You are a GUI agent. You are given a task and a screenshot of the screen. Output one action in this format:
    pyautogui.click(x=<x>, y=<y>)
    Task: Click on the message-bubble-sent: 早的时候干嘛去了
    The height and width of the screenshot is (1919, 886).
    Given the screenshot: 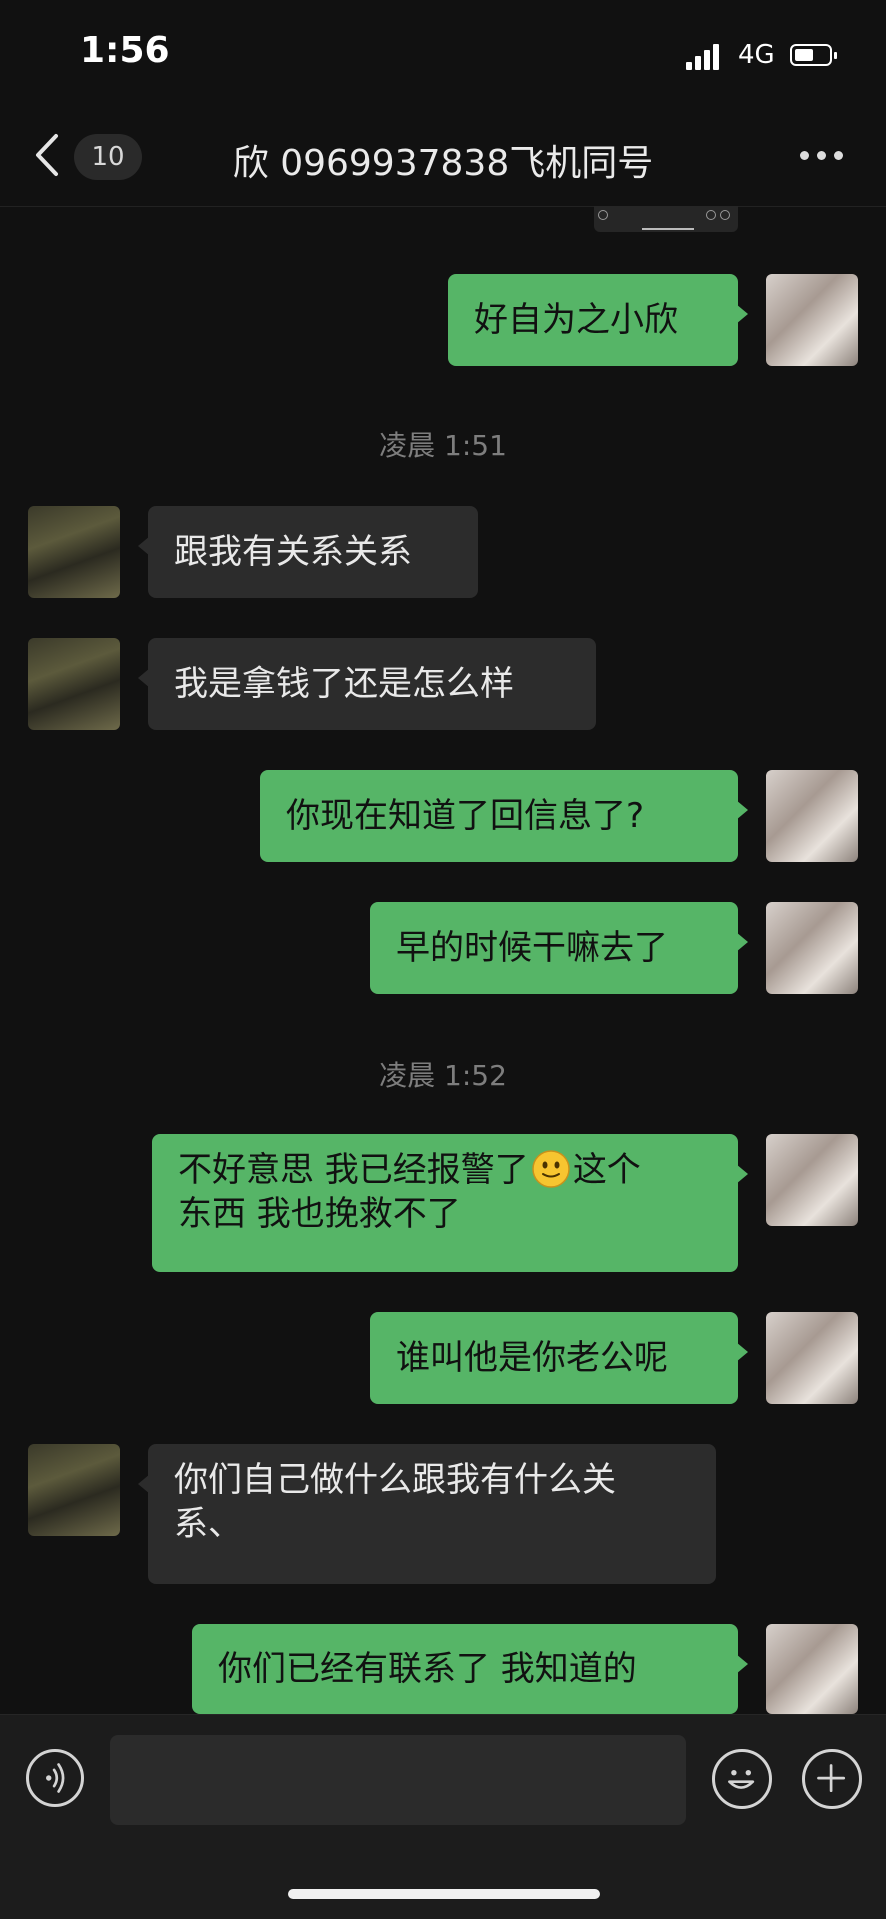 What is the action you would take?
    pyautogui.click(x=559, y=948)
    